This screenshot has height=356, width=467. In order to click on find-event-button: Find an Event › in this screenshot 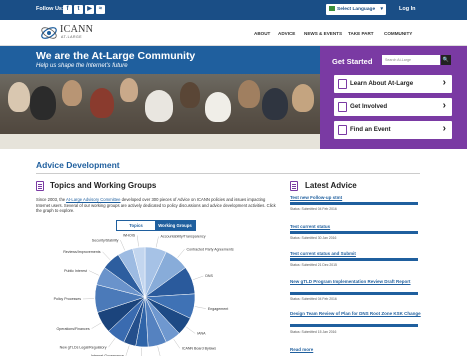, I will do `click(393, 130)`.